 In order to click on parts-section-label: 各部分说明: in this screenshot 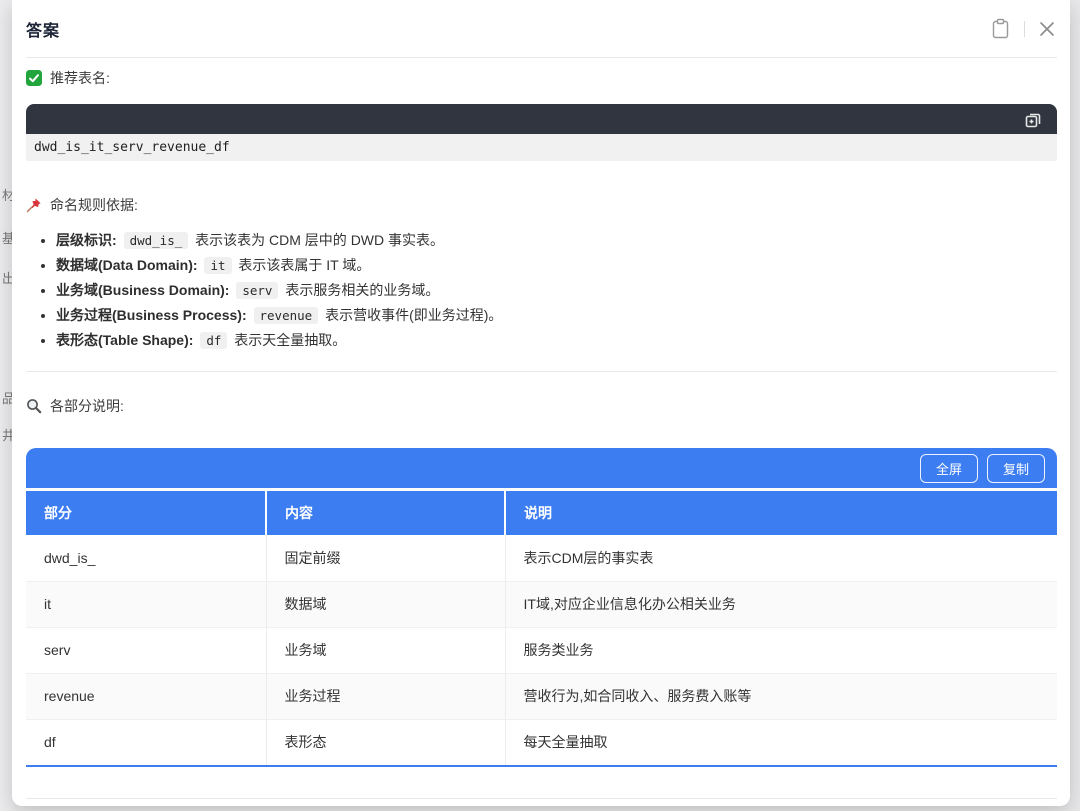, I will do `click(541, 406)`.